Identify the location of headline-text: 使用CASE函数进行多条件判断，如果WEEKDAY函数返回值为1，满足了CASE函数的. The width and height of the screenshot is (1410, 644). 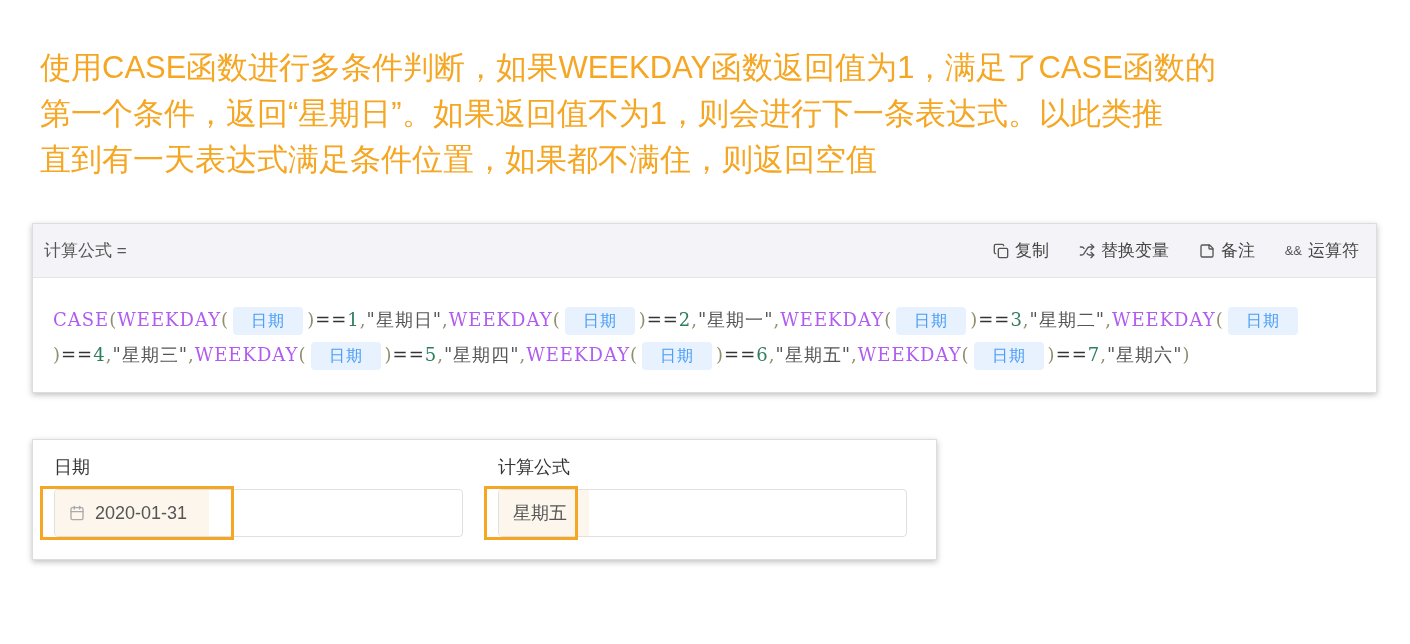
(628, 68).